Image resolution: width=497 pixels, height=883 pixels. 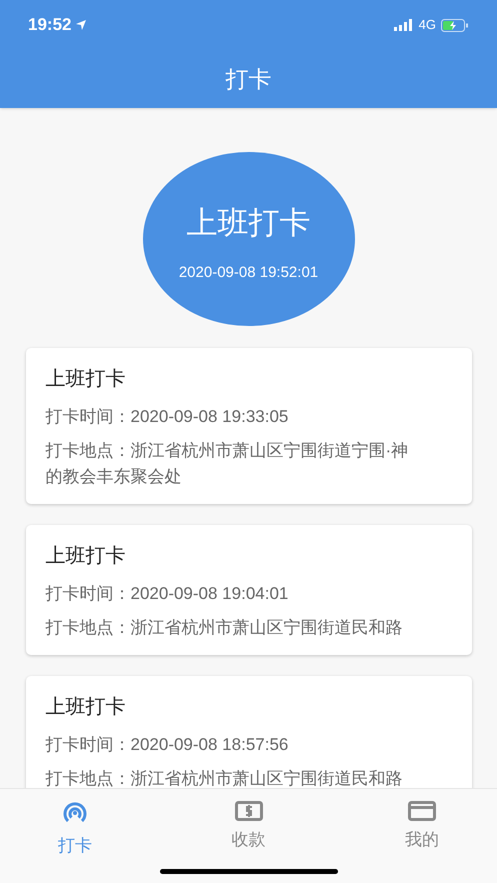 What do you see at coordinates (427, 25) in the screenshot?
I see `network-label: 4G` at bounding box center [427, 25].